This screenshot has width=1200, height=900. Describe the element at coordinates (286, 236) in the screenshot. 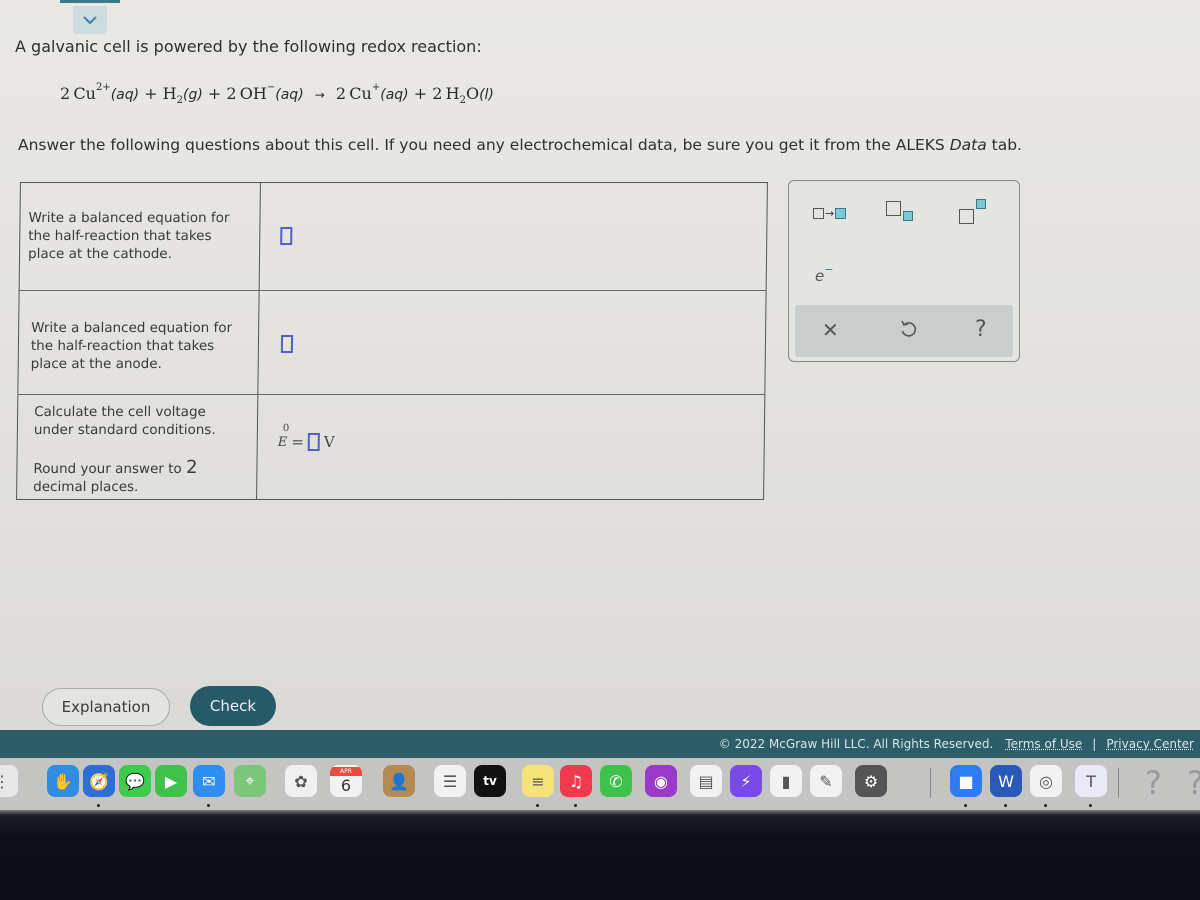

I see `cathode-answer-input` at that location.